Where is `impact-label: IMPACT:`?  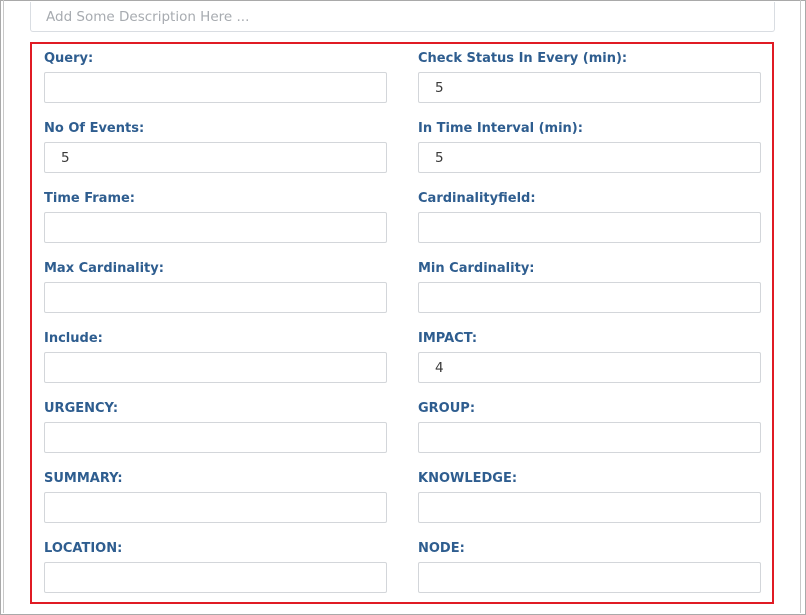
impact-label: IMPACT: is located at coordinates (448, 338).